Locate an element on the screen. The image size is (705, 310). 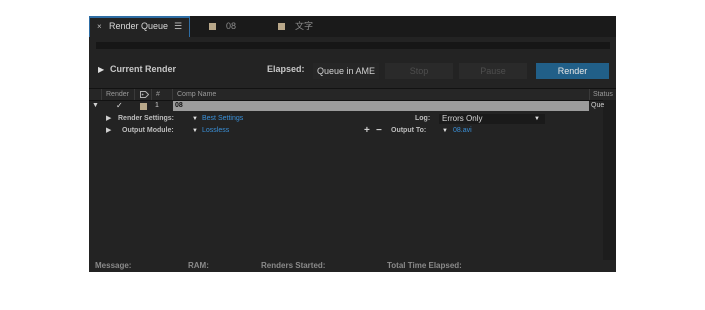
tab-label: 文字 is located at coordinates (304, 26).